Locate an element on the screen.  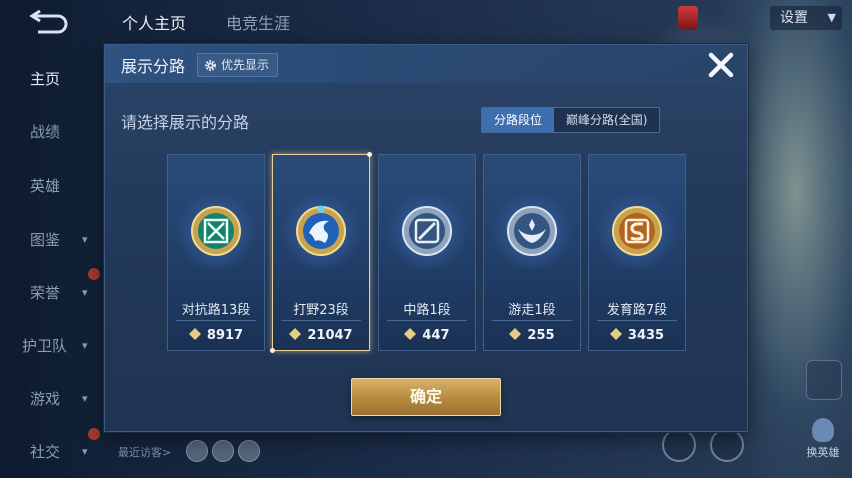
tab-esports-career: 电竞生涯 is located at coordinates (258, 22).